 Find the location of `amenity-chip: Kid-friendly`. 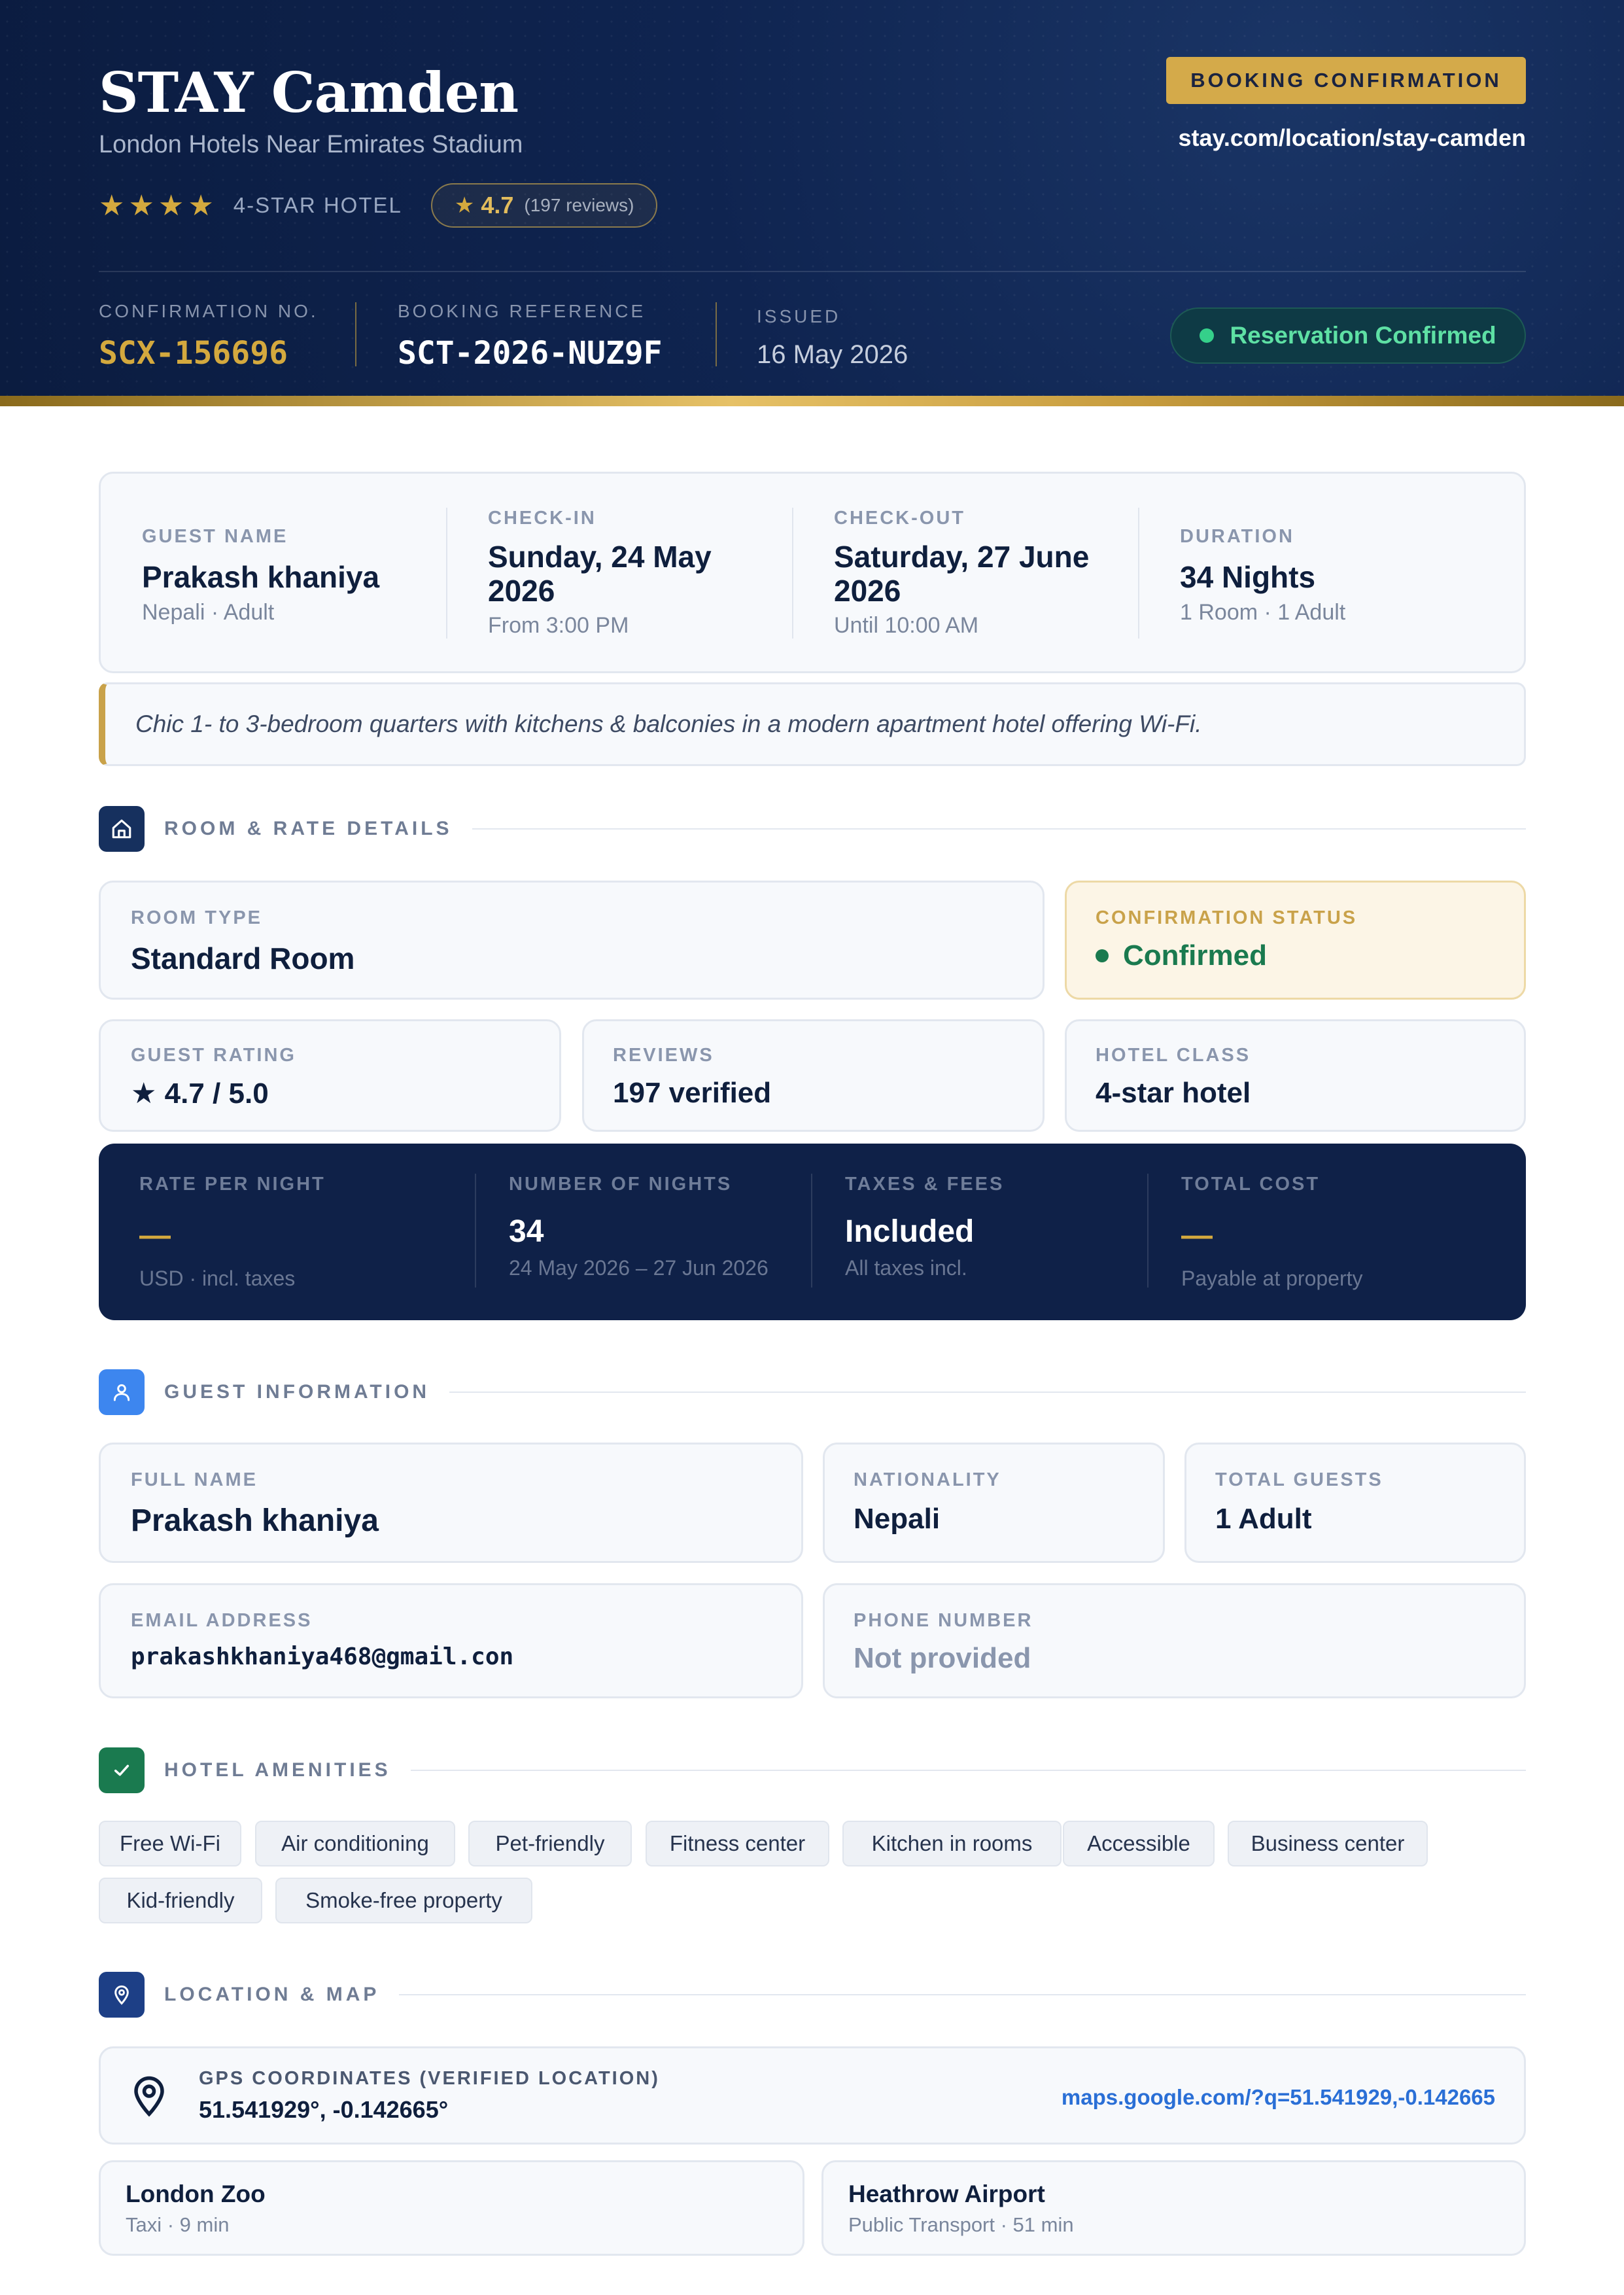

amenity-chip: Kid-friendly is located at coordinates (181, 1901).